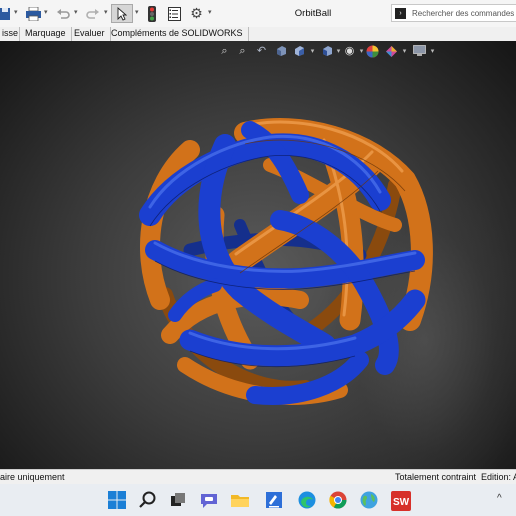 The image size is (516, 516). I want to click on traffic-light-icon, so click(152, 13).